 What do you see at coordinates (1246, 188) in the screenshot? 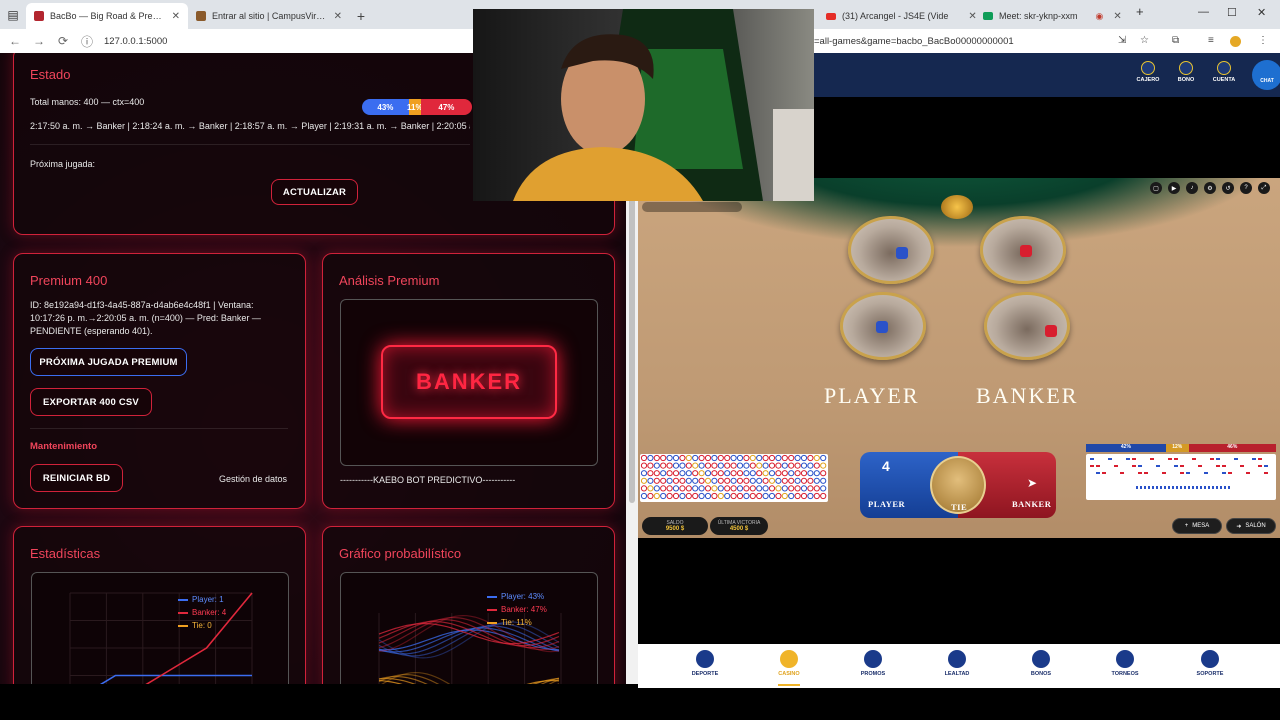
I see `help-icon: ?` at bounding box center [1246, 188].